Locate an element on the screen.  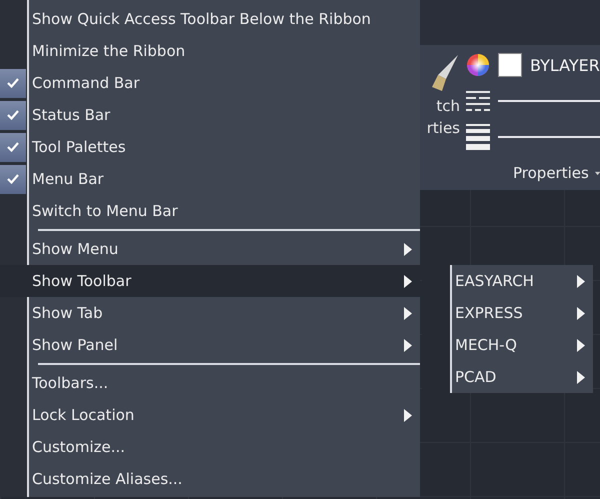
match-properties-label: rties is located at coordinates (443, 128).